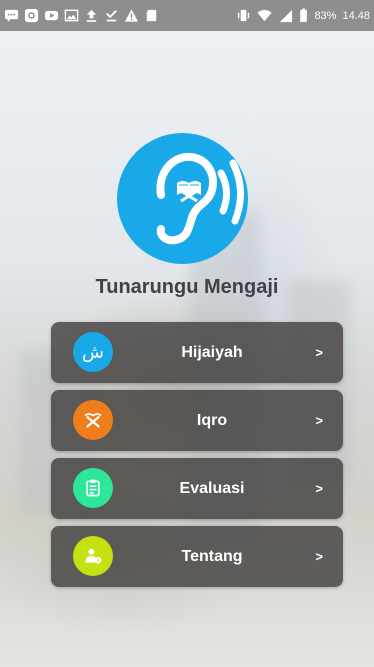 The image size is (374, 667). I want to click on message-icon, so click(11, 15).